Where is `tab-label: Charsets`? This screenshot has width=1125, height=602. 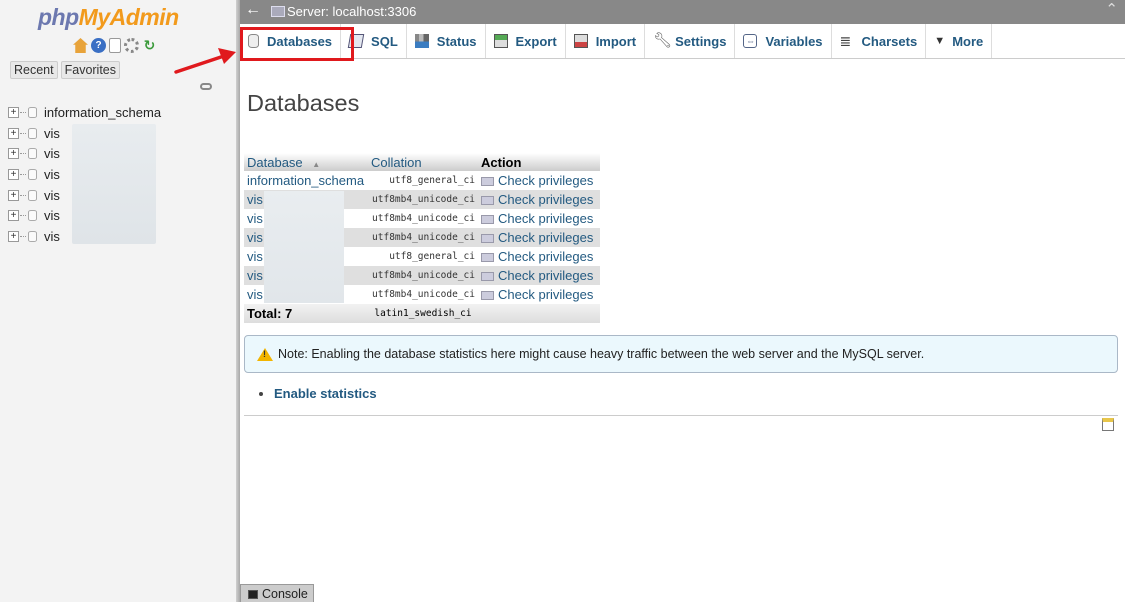
tab-label: Charsets is located at coordinates (889, 41).